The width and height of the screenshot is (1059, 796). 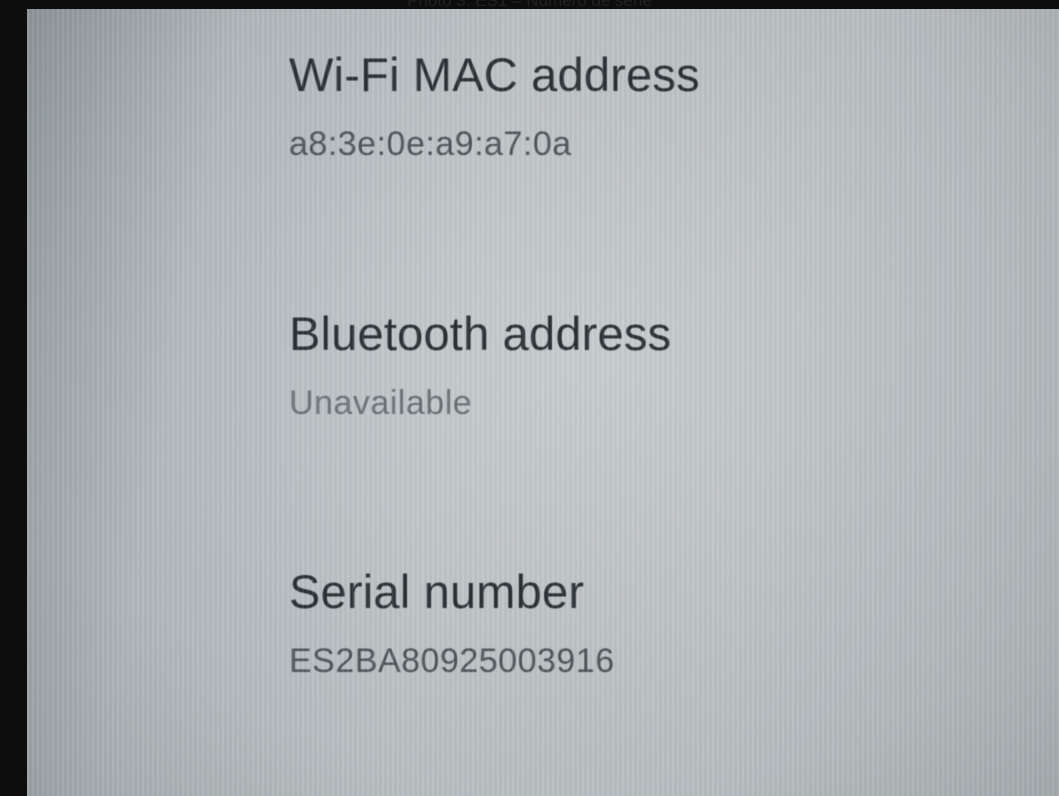 I want to click on bluetooth-address-title: Bluetooth address, so click(x=480, y=333).